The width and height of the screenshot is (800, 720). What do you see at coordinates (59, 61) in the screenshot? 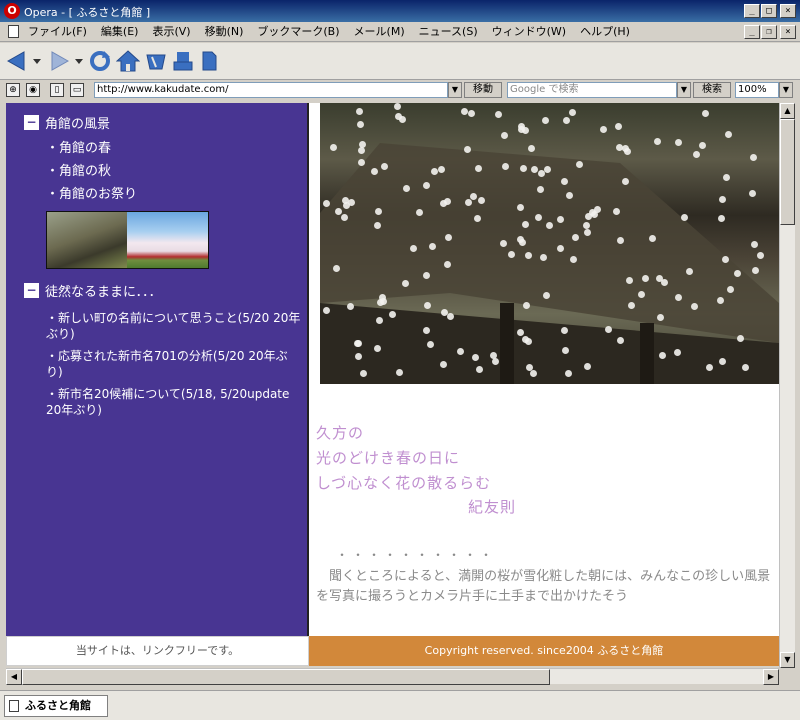
I see `forward-icon` at bounding box center [59, 61].